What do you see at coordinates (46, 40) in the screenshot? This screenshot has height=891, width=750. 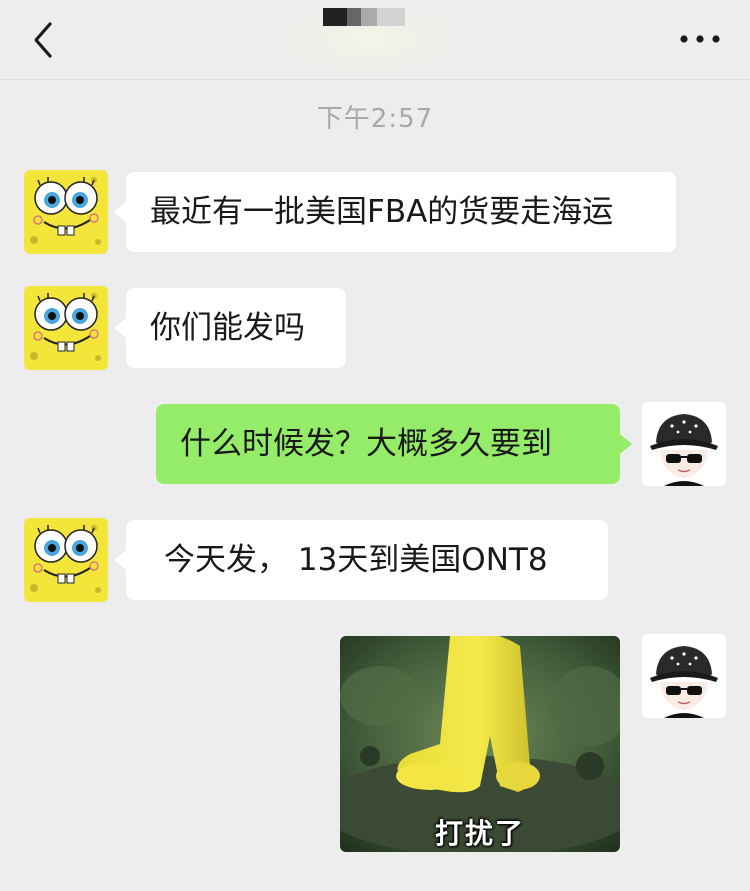 I see `chevron-left-icon` at bounding box center [46, 40].